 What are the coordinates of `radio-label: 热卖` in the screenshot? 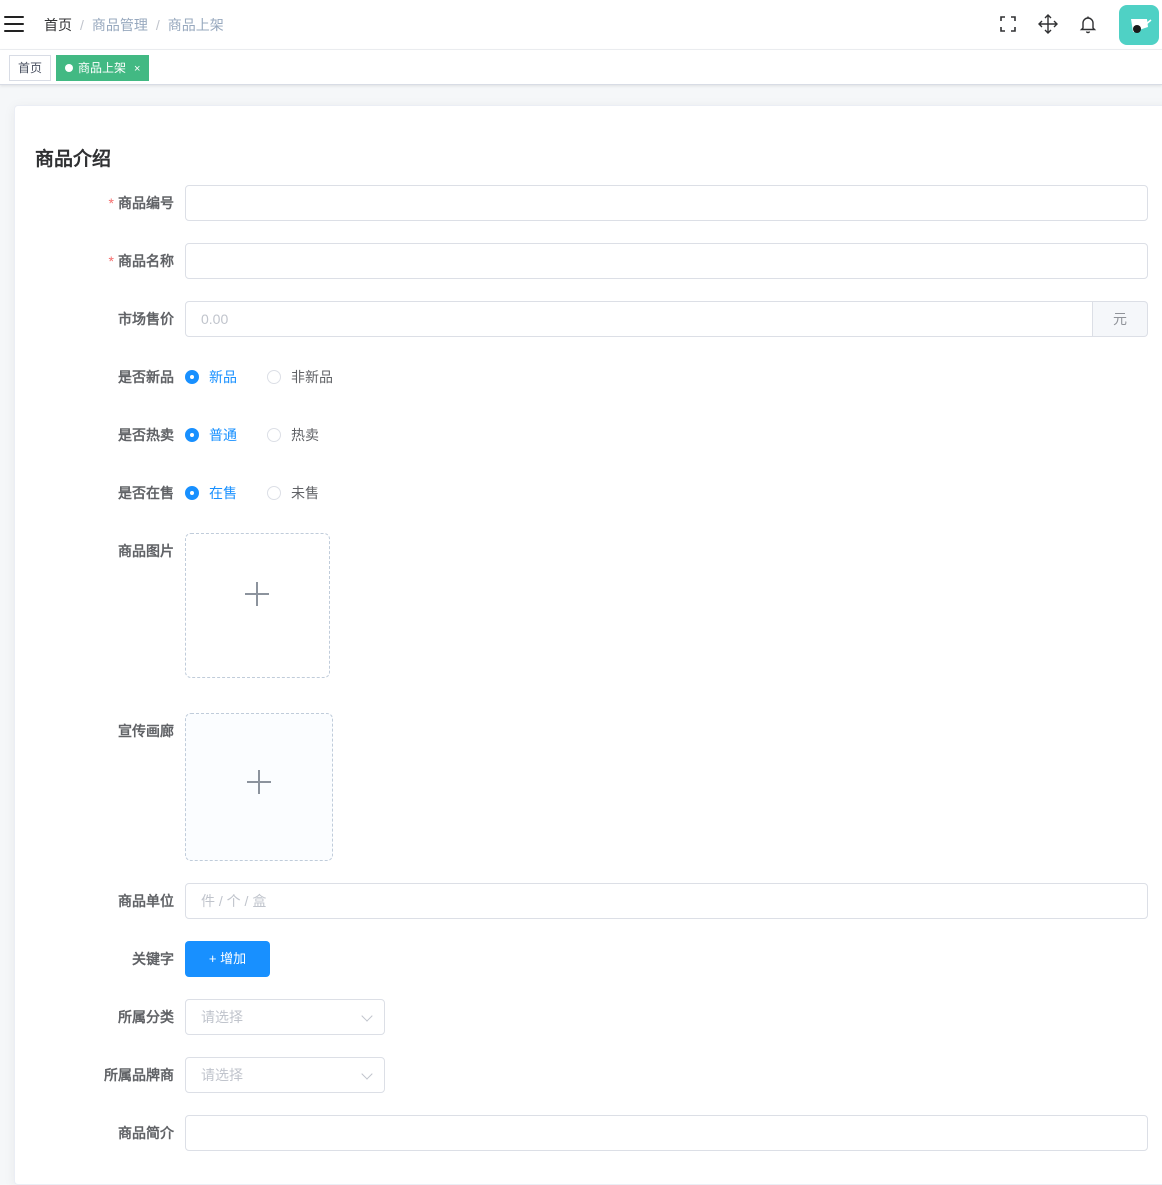 It's located at (305, 435).